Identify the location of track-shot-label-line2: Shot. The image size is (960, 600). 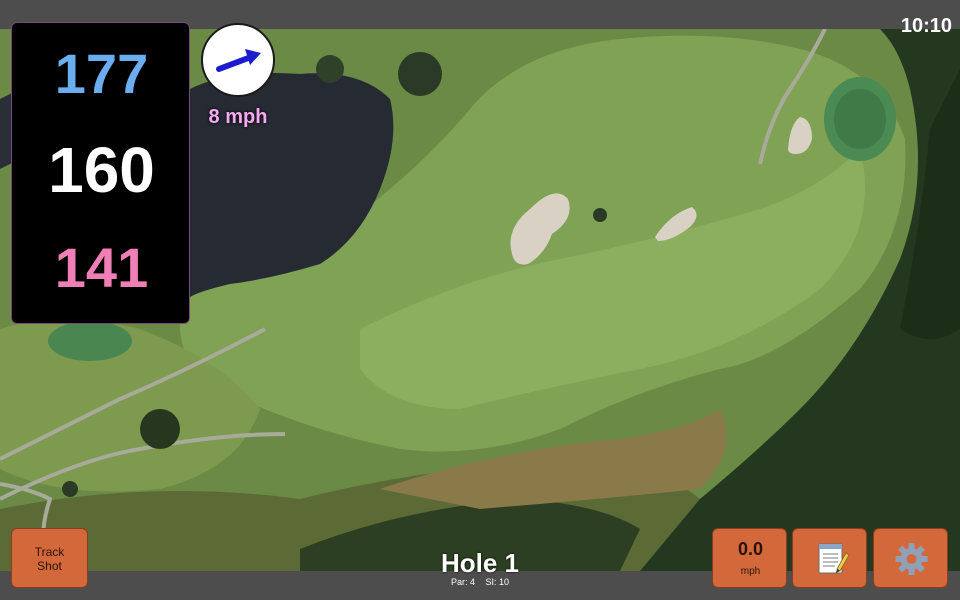
(49, 566).